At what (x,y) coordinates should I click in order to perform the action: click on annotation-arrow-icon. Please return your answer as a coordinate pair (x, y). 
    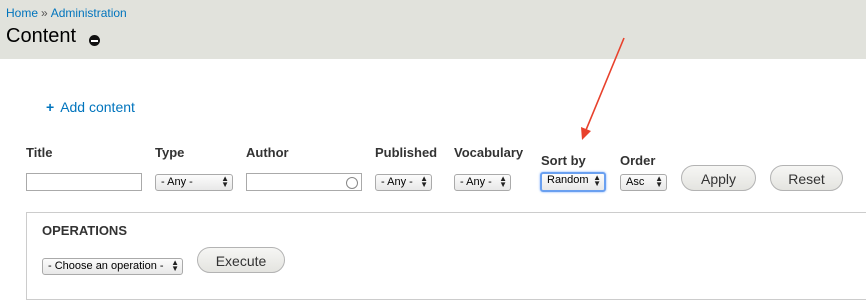
    Looking at the image, I should click on (603, 88).